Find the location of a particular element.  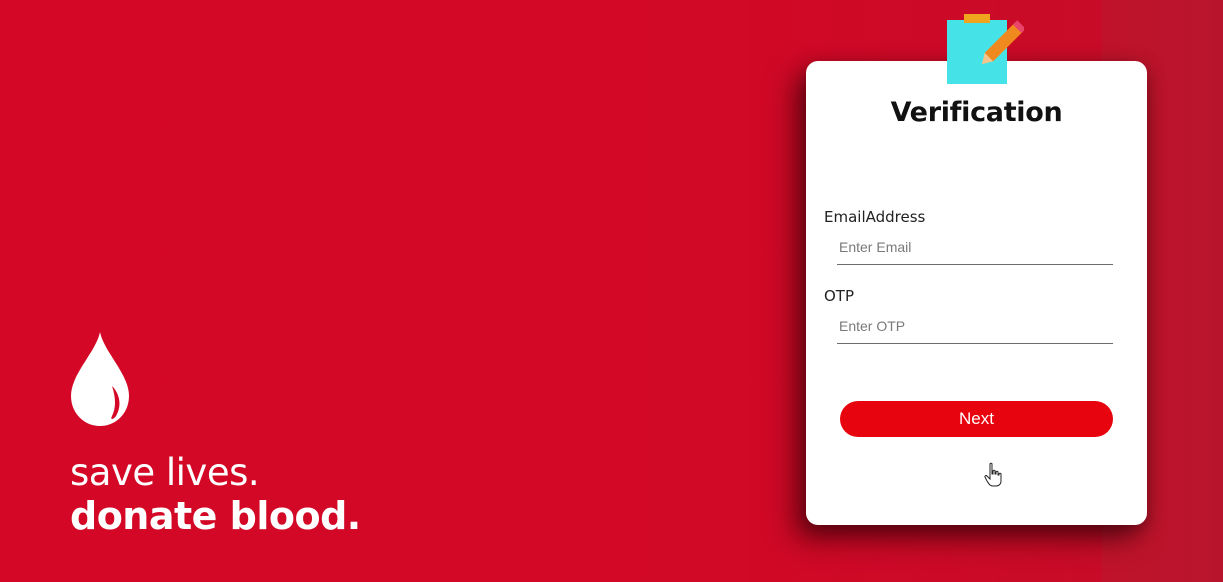

email-field is located at coordinates (975, 247).